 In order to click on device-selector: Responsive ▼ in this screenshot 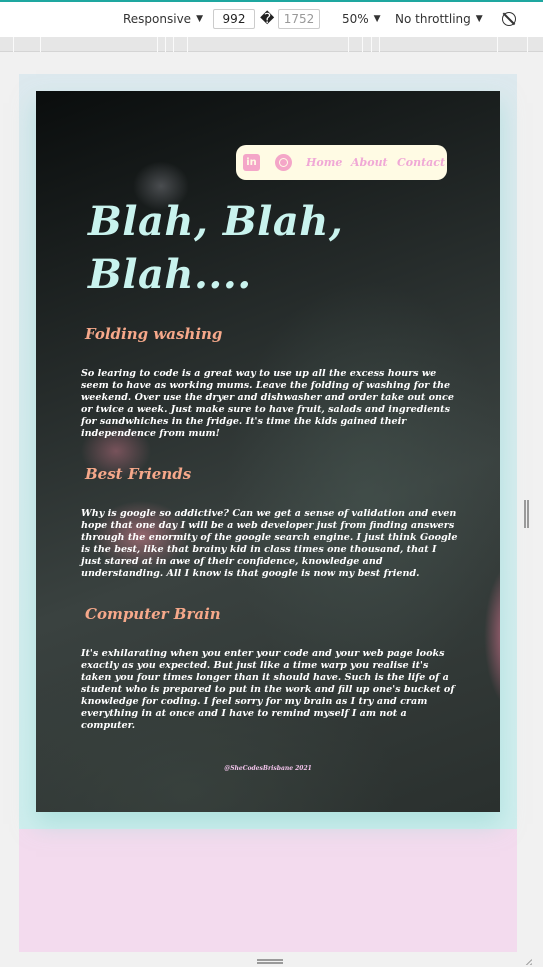, I will do `click(163, 19)`.